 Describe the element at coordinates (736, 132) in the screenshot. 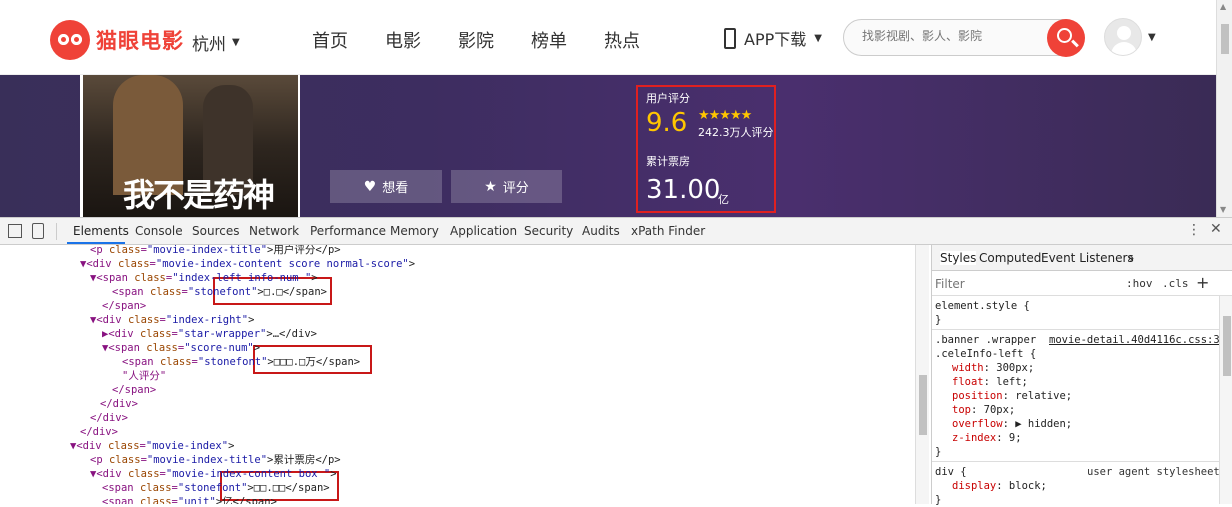

I see `rating-count: 242.3万人评分` at that location.